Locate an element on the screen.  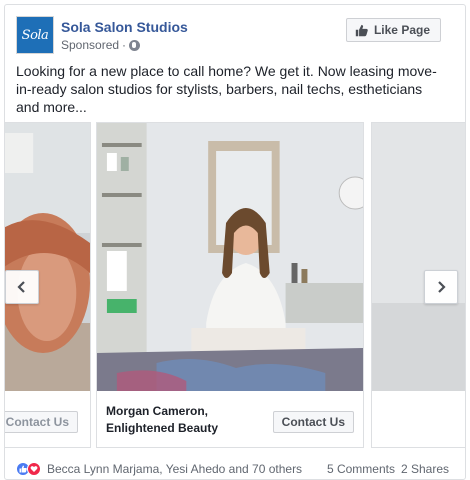
chevron-left-icon is located at coordinates (21, 287).